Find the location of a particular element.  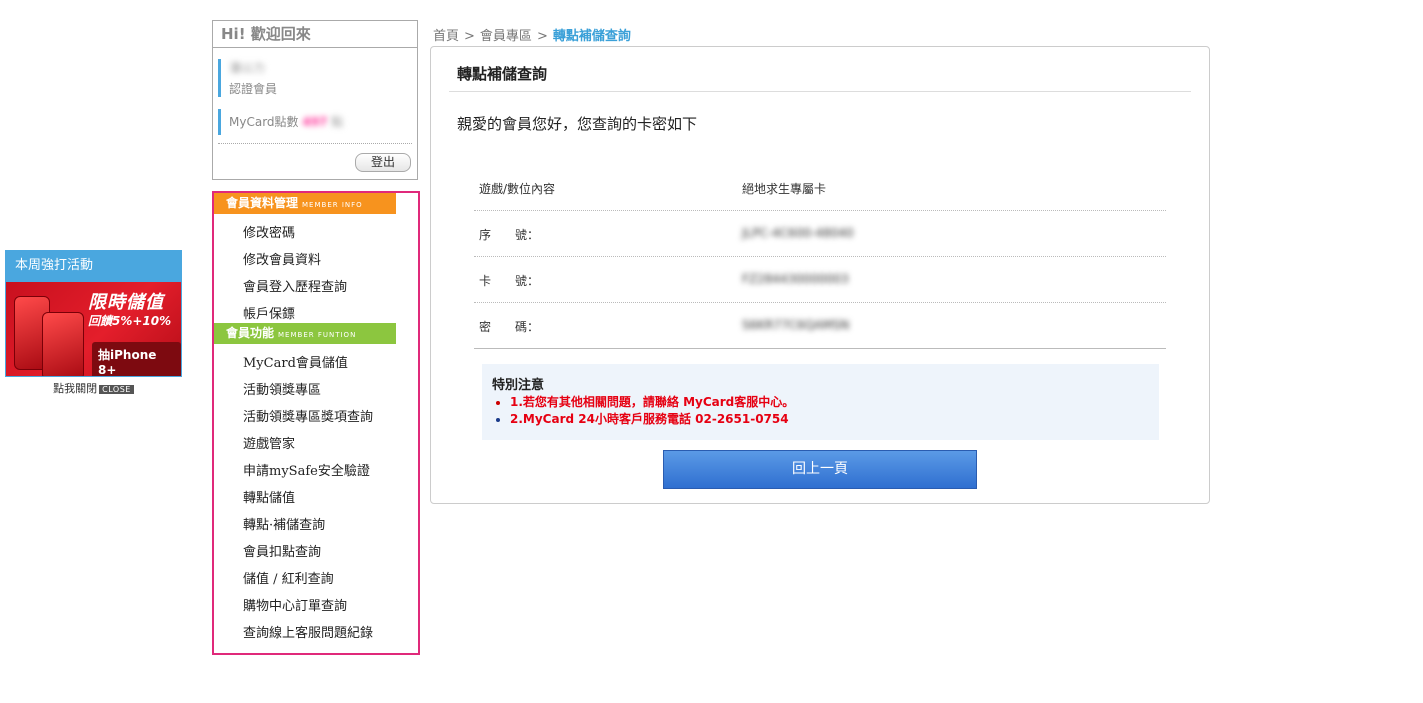

table-row: 遊戲/數位內容 絕地求生專屬卡 is located at coordinates (820, 188).